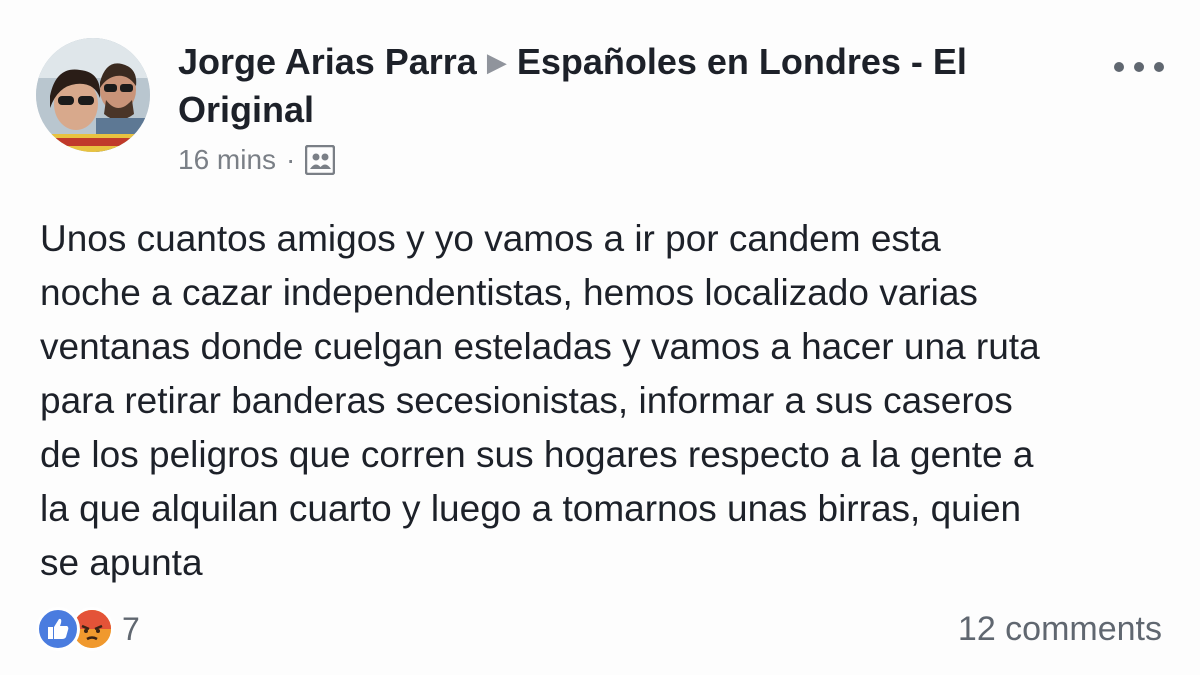  I want to click on author-avatar, so click(93, 95).